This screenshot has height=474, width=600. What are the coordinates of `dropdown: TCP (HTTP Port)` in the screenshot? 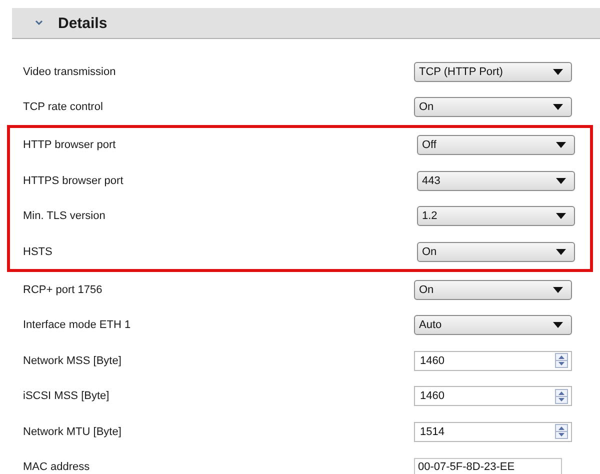 It's located at (493, 72).